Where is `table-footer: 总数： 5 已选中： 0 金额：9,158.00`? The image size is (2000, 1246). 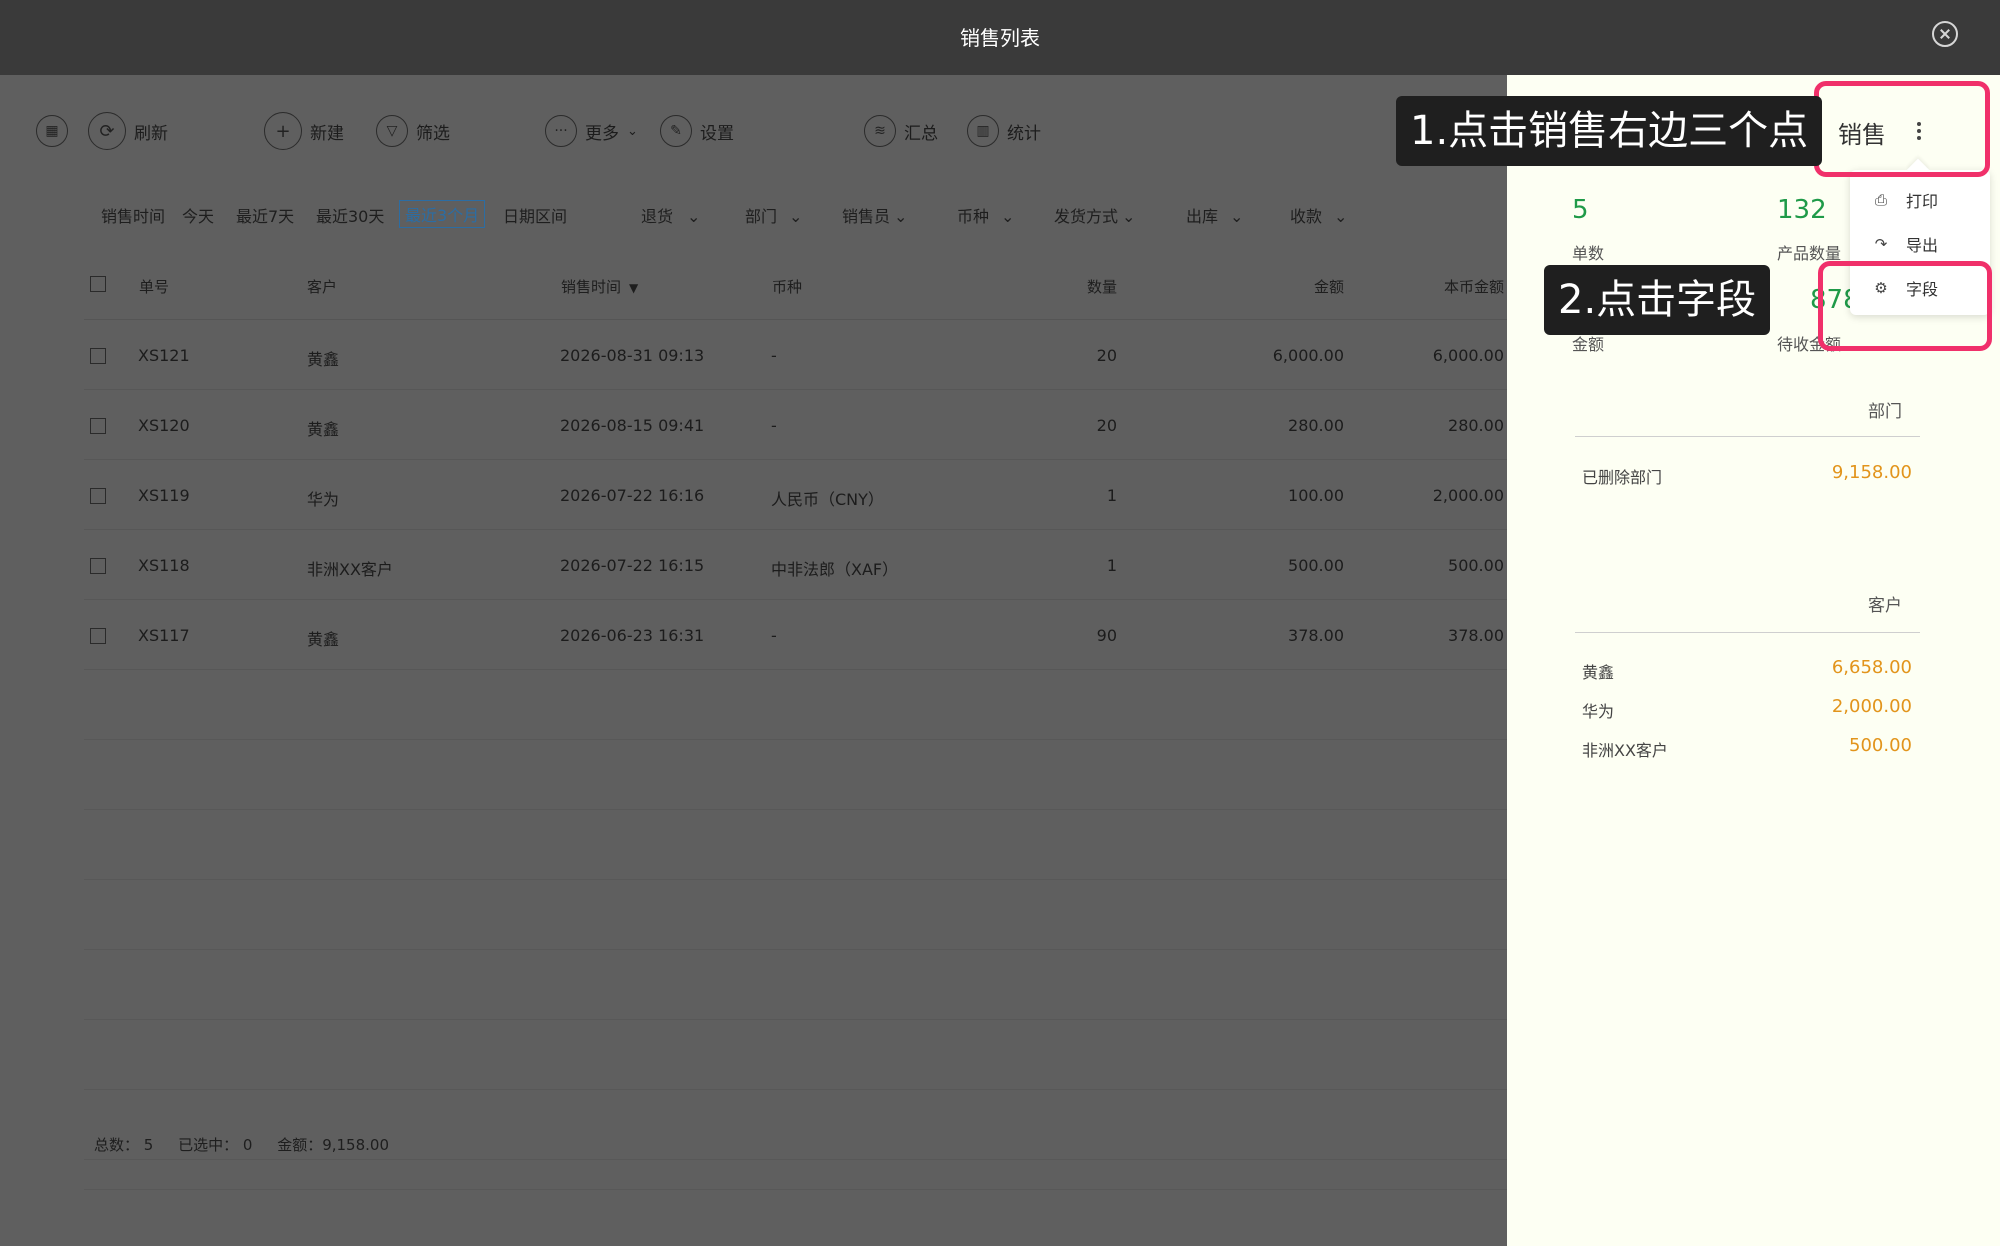
table-footer: 总数： 5 已选中： 0 金额：9,158.00 is located at coordinates (251, 1144).